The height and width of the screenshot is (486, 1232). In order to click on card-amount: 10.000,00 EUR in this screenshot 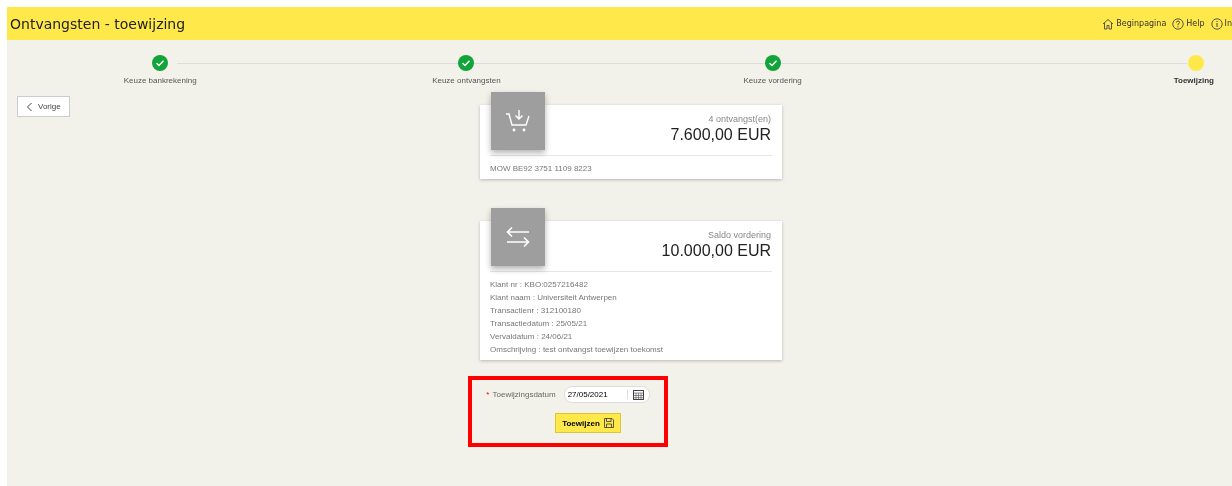, I will do `click(716, 251)`.